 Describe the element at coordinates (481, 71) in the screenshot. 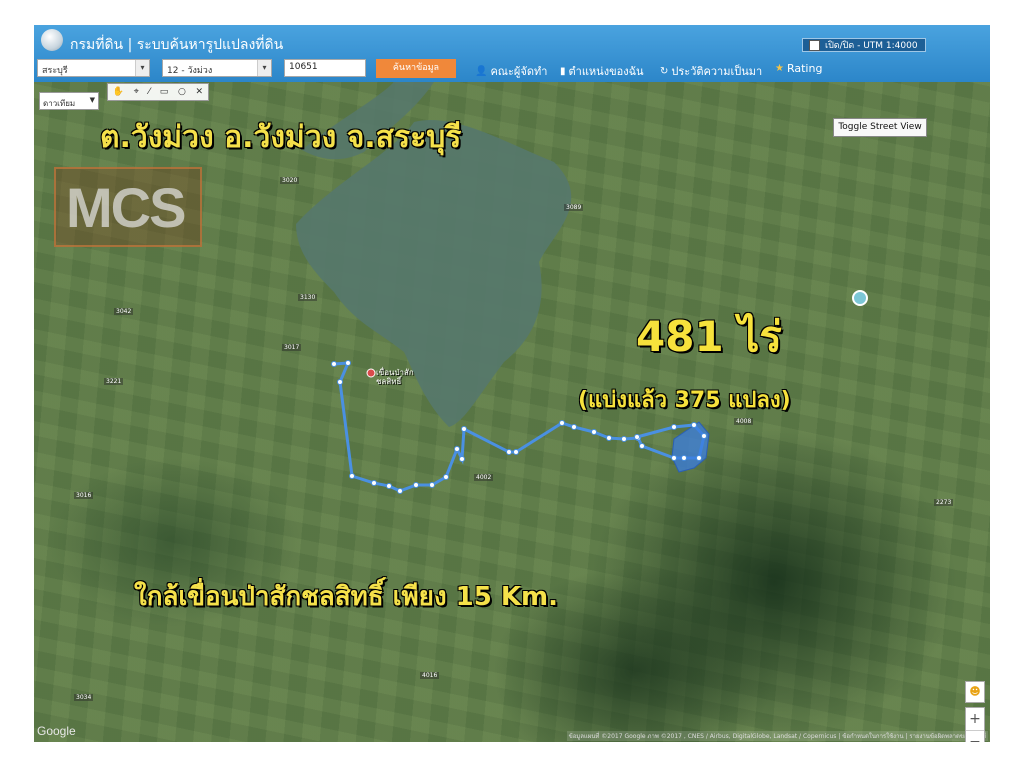

I see `users-icon: 👤` at that location.